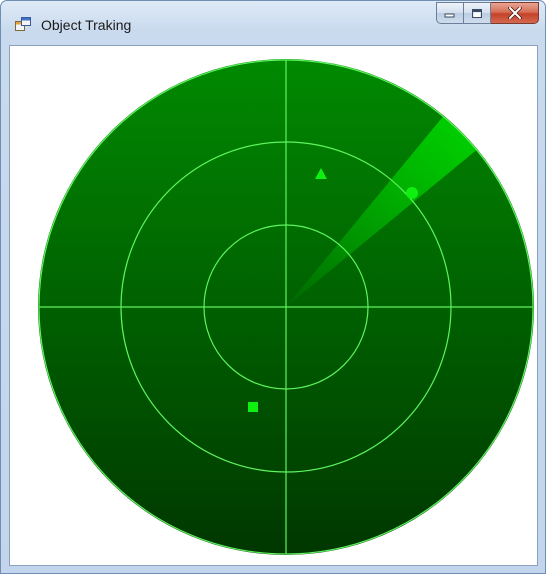 The image size is (548, 576). I want to click on window-title: Object Traking, so click(86, 25).